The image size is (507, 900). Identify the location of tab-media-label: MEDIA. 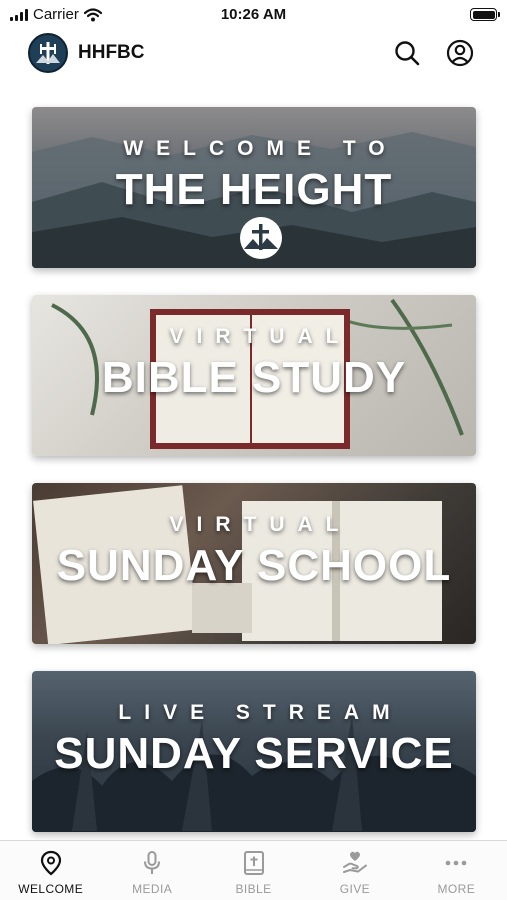
(152, 889).